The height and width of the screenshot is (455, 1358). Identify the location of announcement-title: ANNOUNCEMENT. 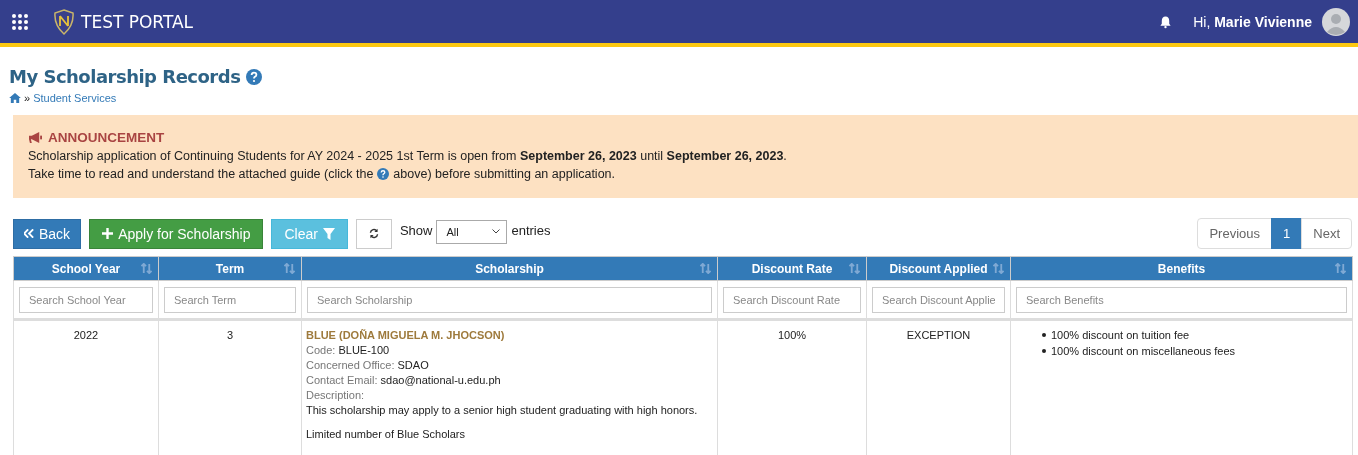
(106, 137).